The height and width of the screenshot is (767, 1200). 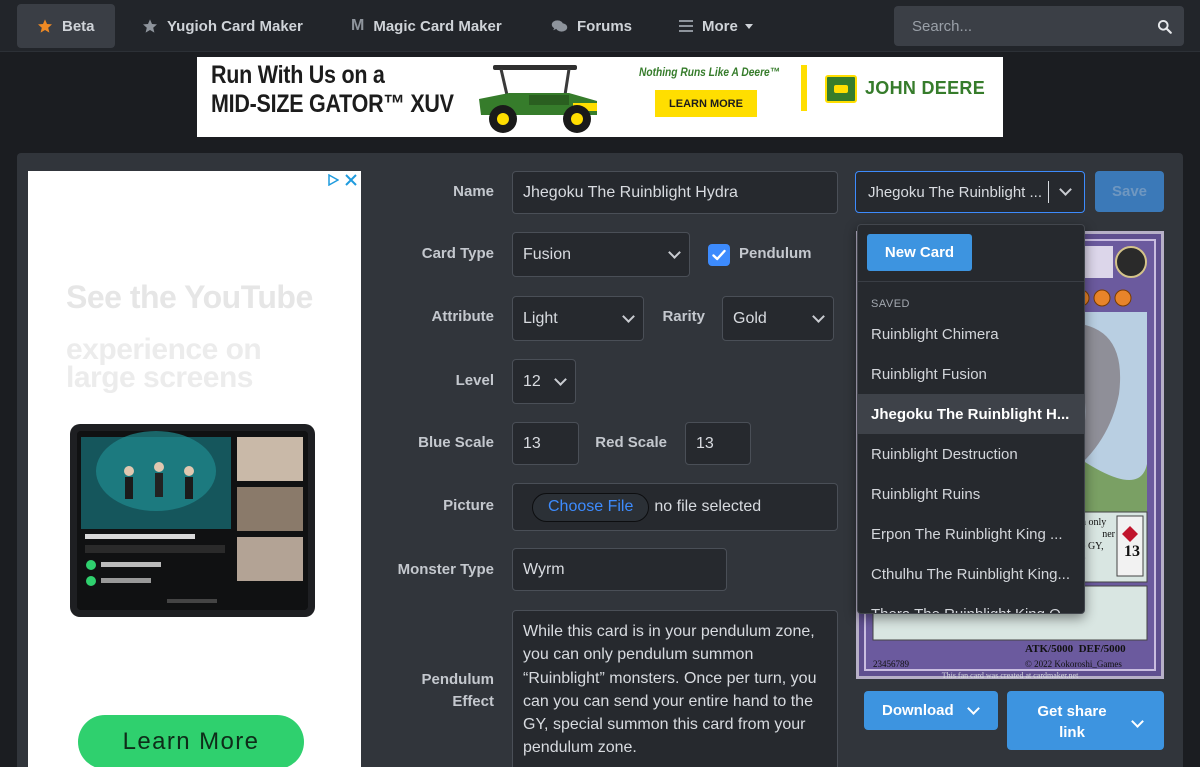 I want to click on ad-subtitle: experience on large screens, so click(x=164, y=363).